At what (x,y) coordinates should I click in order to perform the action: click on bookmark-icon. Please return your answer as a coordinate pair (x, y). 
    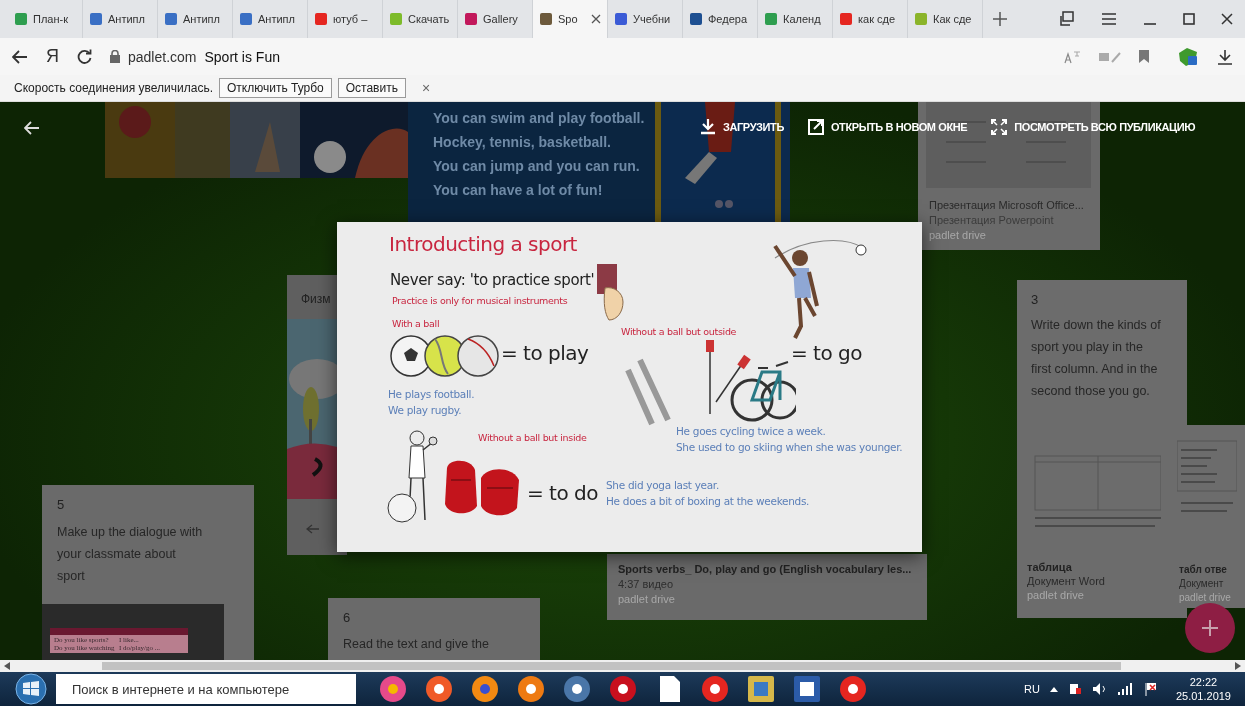
    Looking at the image, I should click on (1144, 56).